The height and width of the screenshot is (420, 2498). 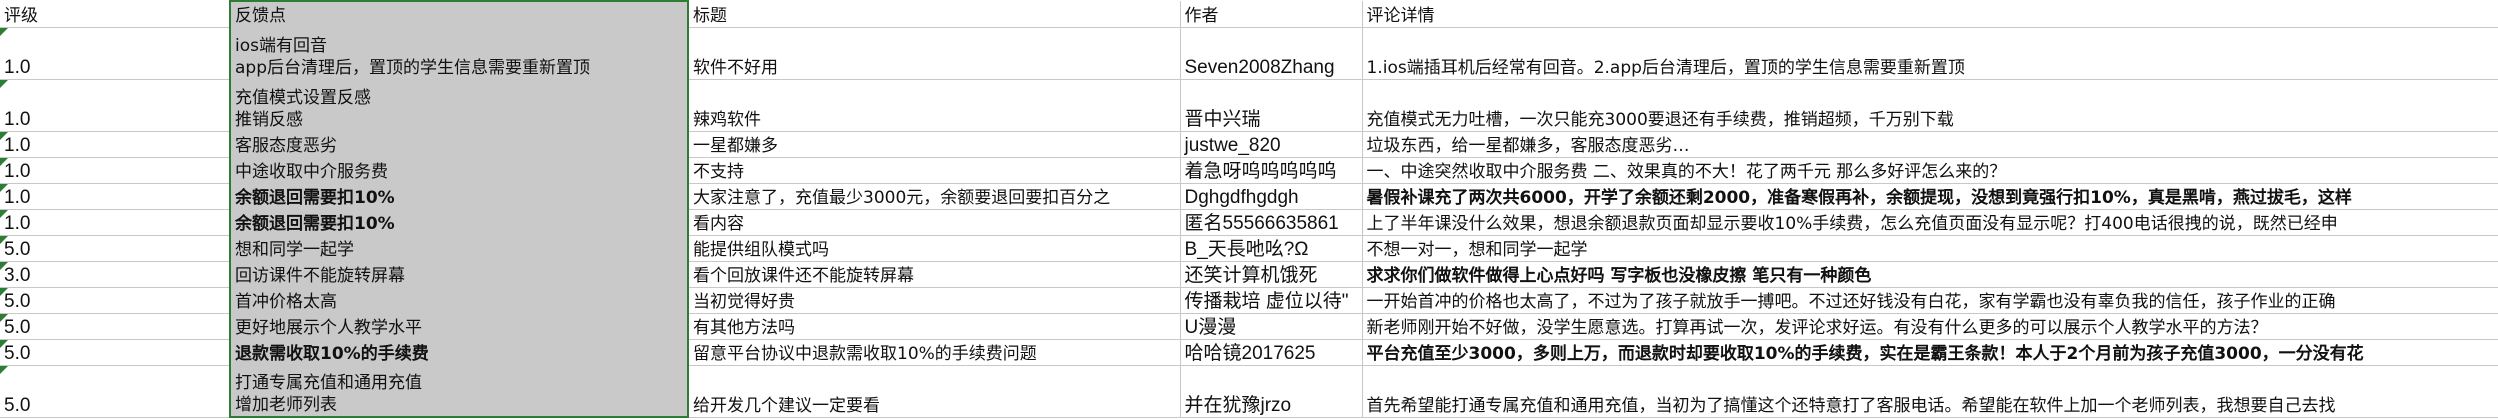 What do you see at coordinates (934, 53) in the screenshot?
I see `cell-title: 软件不好用` at bounding box center [934, 53].